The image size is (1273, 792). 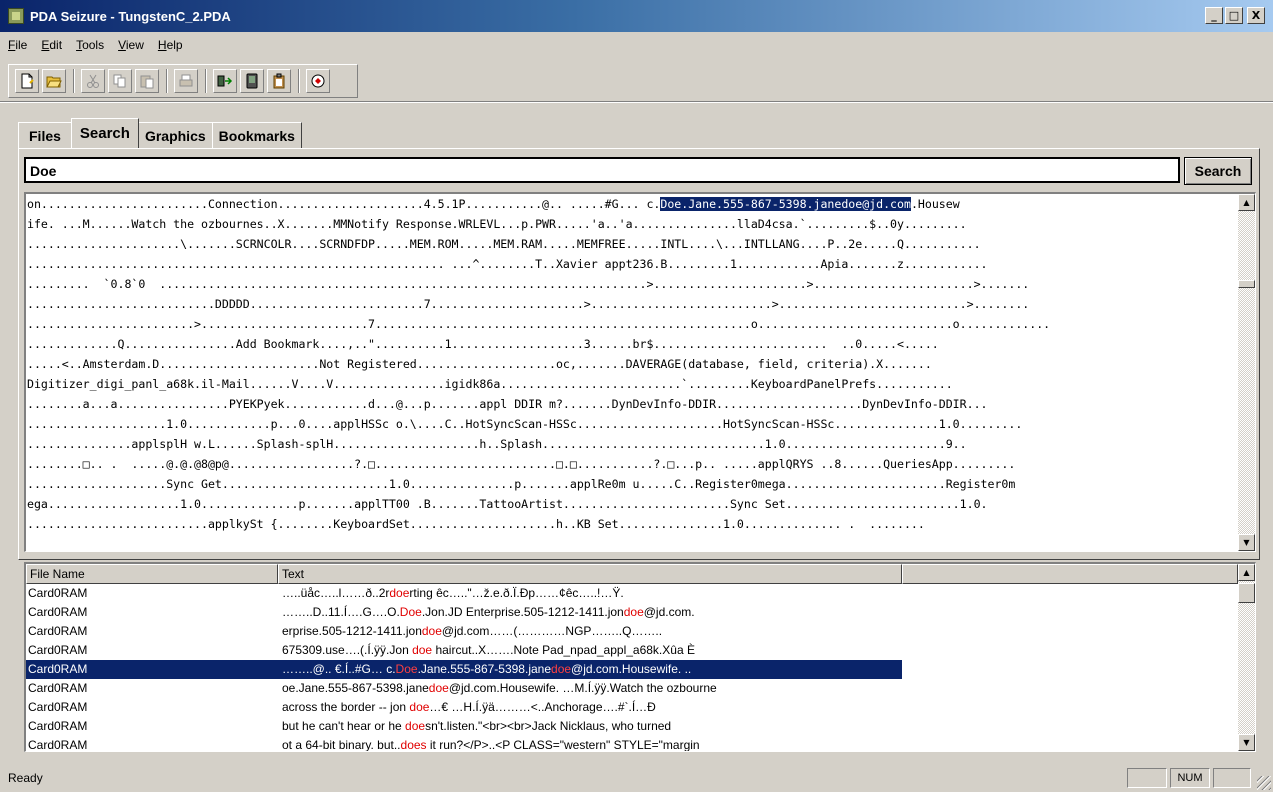 What do you see at coordinates (352, 631) in the screenshot?
I see `context-text: erprise.505-1212-1411.jon` at bounding box center [352, 631].